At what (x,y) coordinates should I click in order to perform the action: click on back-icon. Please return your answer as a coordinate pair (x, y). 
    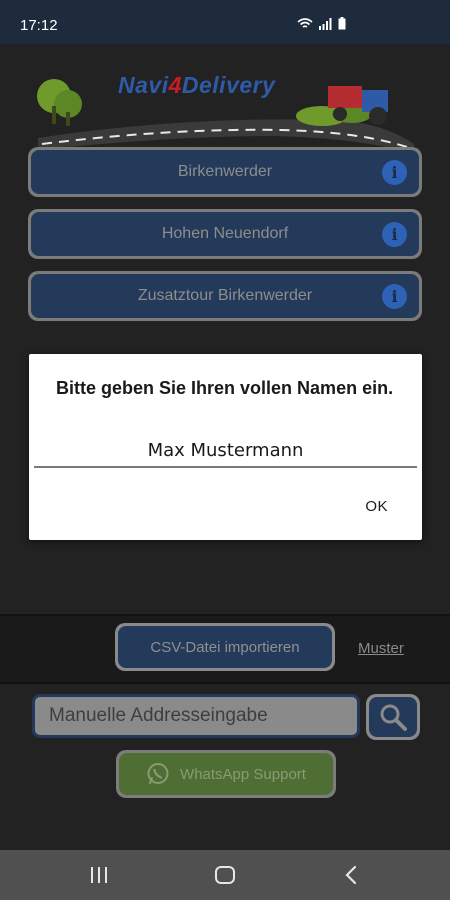
    Looking at the image, I should click on (351, 875).